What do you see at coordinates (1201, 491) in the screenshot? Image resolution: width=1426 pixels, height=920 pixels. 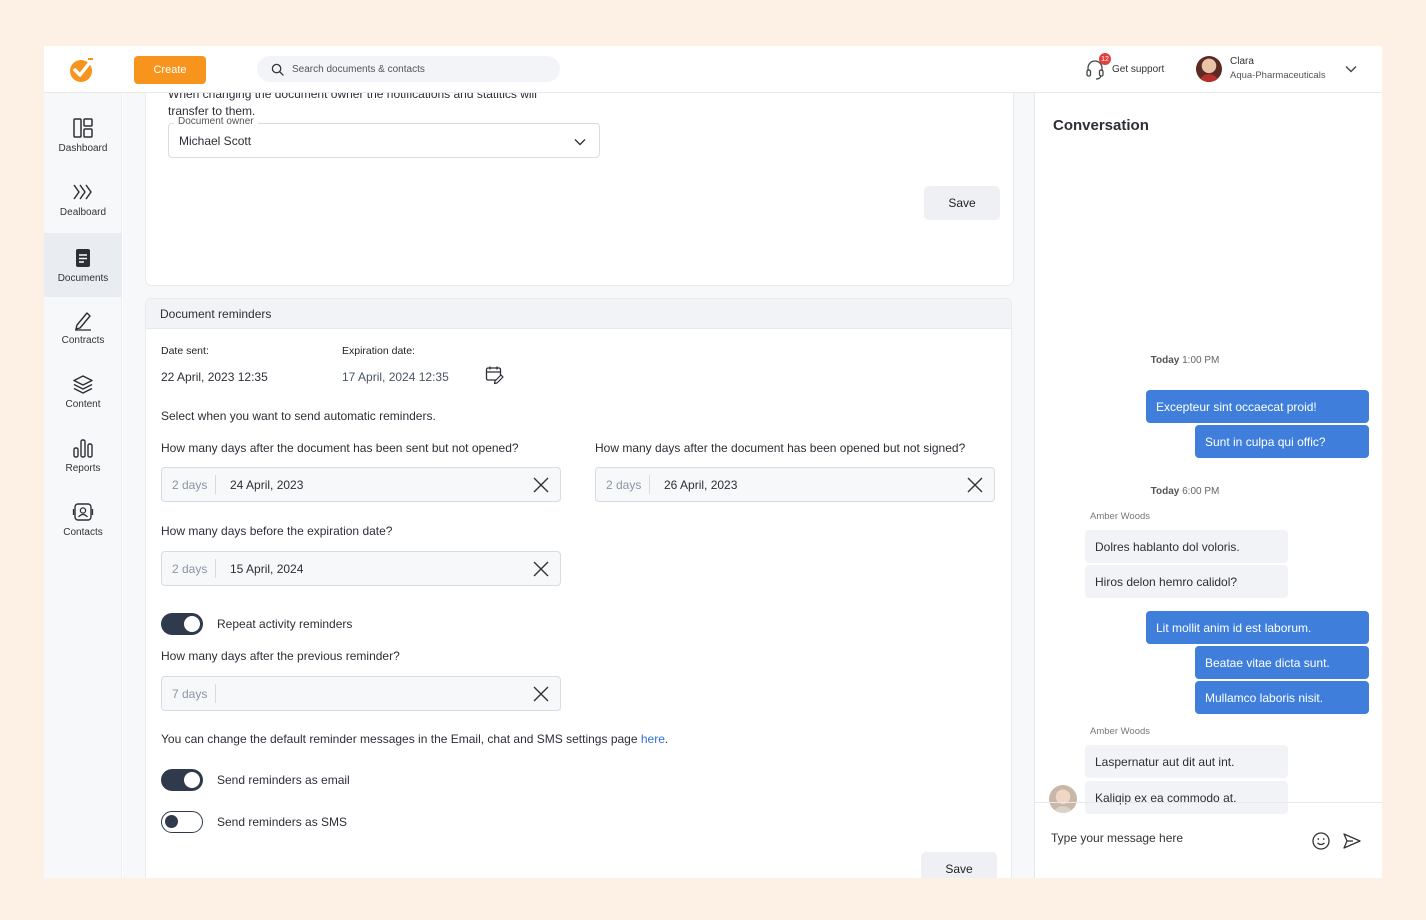 I see `timestamp-time: 6:00 PM` at bounding box center [1201, 491].